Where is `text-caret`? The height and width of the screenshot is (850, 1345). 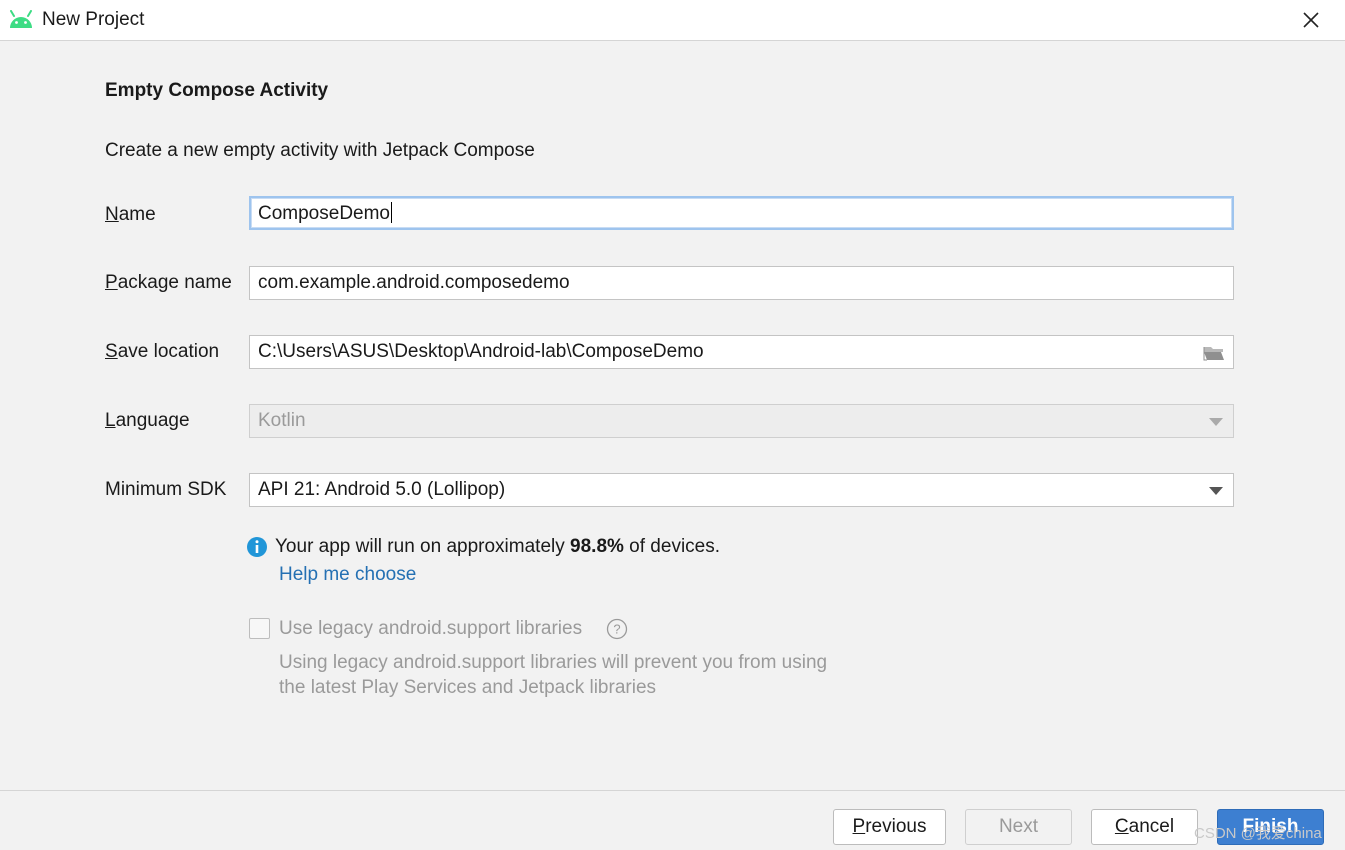
text-caret is located at coordinates (391, 212).